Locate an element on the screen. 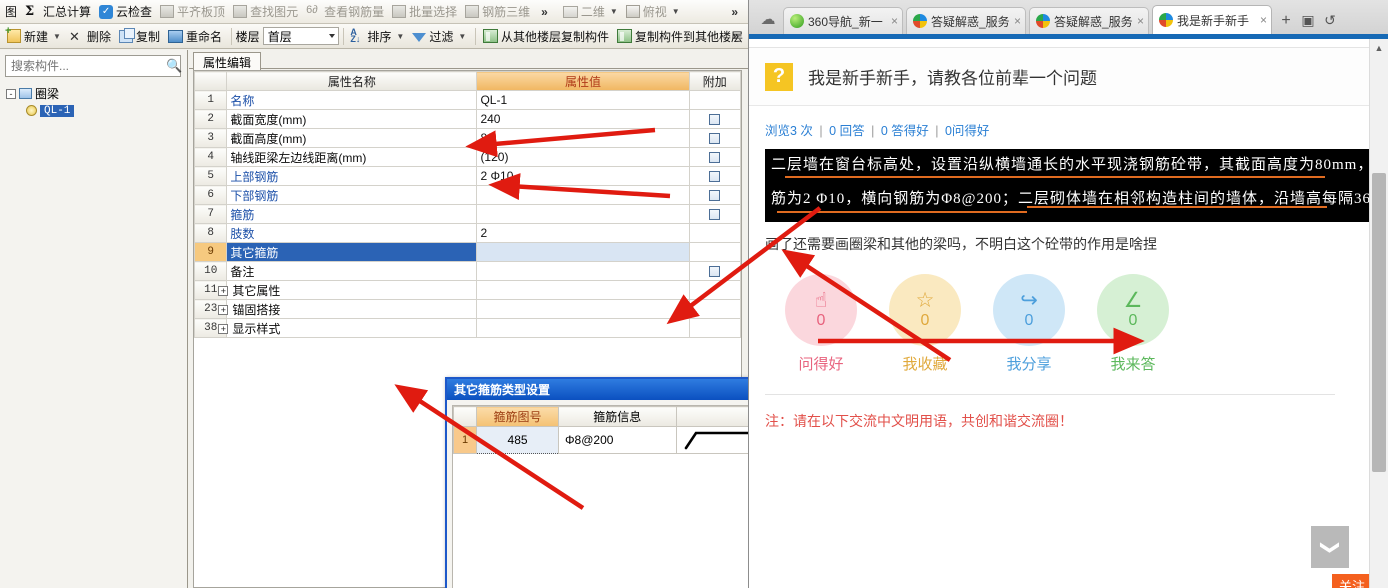  tree-expander-icon: - is located at coordinates (11, 93).